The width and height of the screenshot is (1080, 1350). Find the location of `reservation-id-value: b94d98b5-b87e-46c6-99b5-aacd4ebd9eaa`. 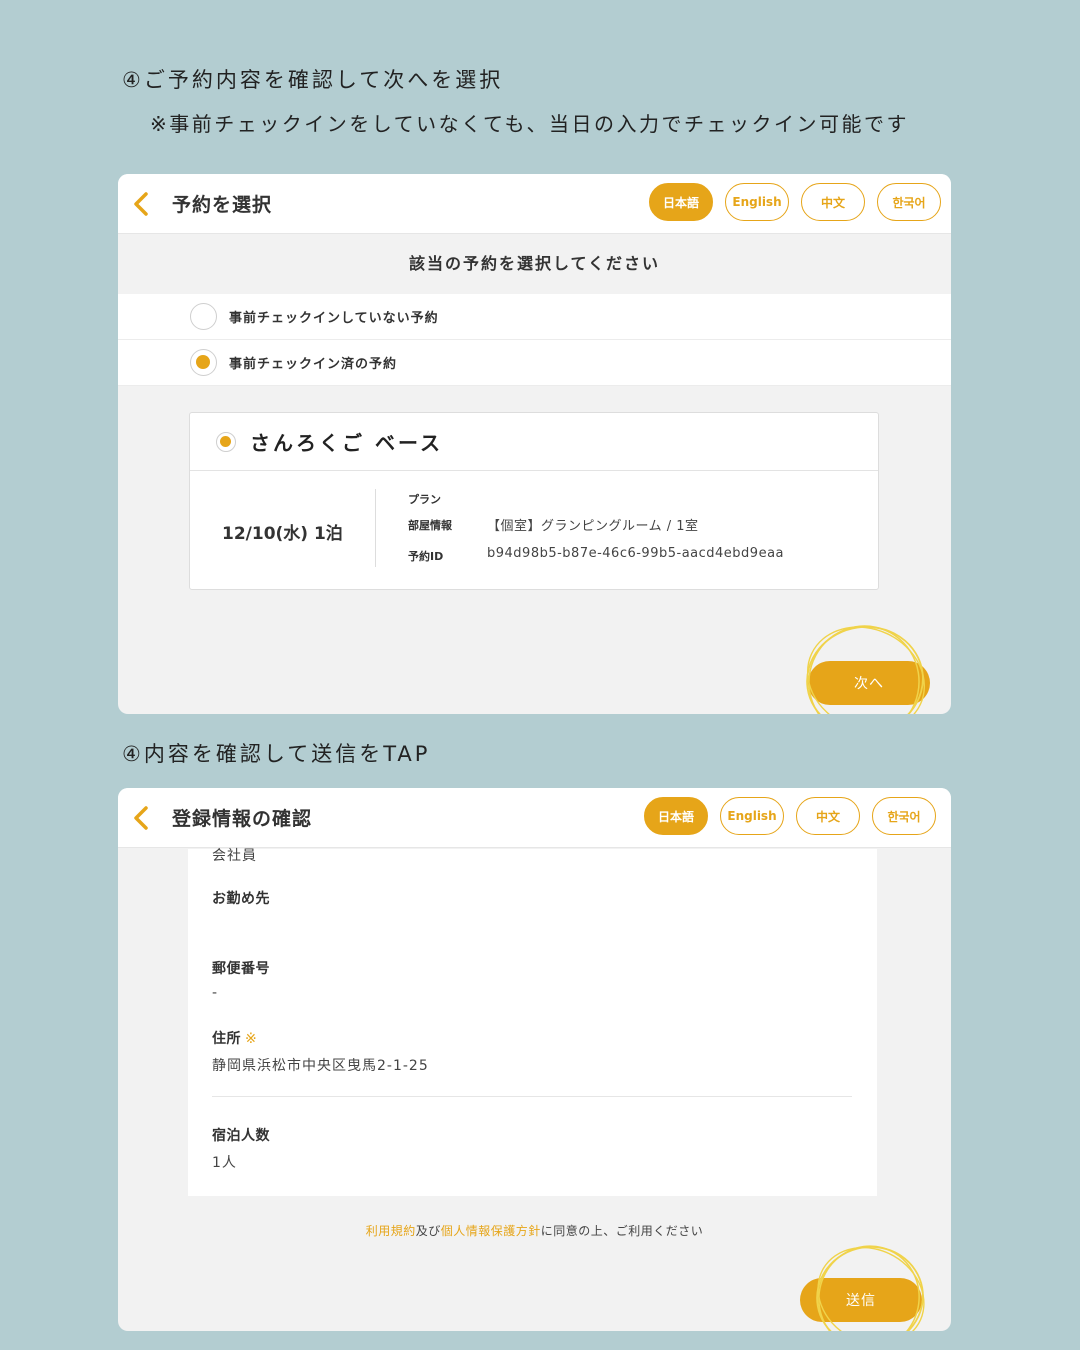

reservation-id-value: b94d98b5-b87e-46c6-99b5-aacd4ebd9eaa is located at coordinates (635, 553).